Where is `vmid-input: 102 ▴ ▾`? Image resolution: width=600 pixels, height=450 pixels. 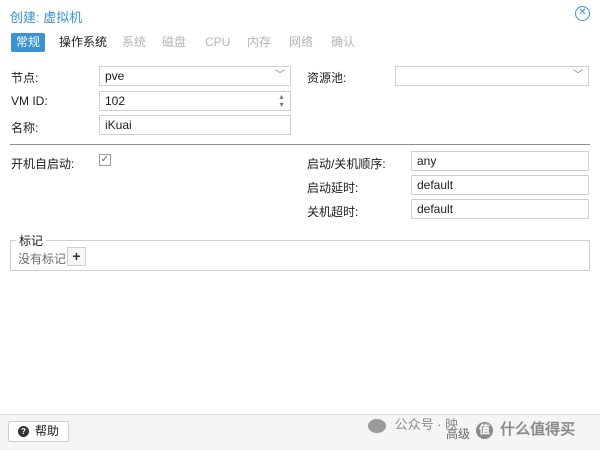
vmid-input: 102 ▴ ▾ is located at coordinates (195, 101).